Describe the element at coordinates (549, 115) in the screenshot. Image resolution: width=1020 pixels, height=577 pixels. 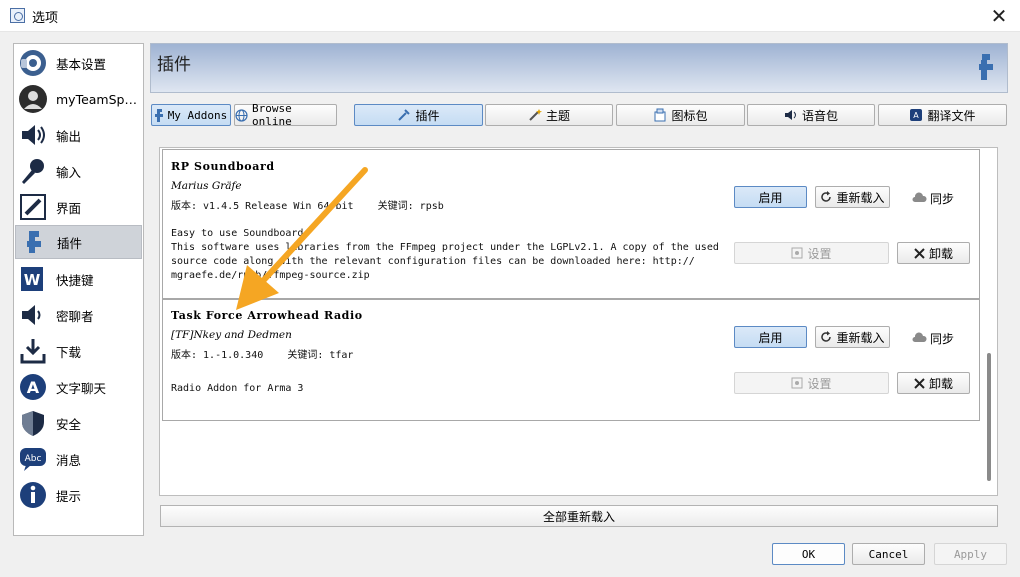
I see `tab-themes: 主题` at that location.